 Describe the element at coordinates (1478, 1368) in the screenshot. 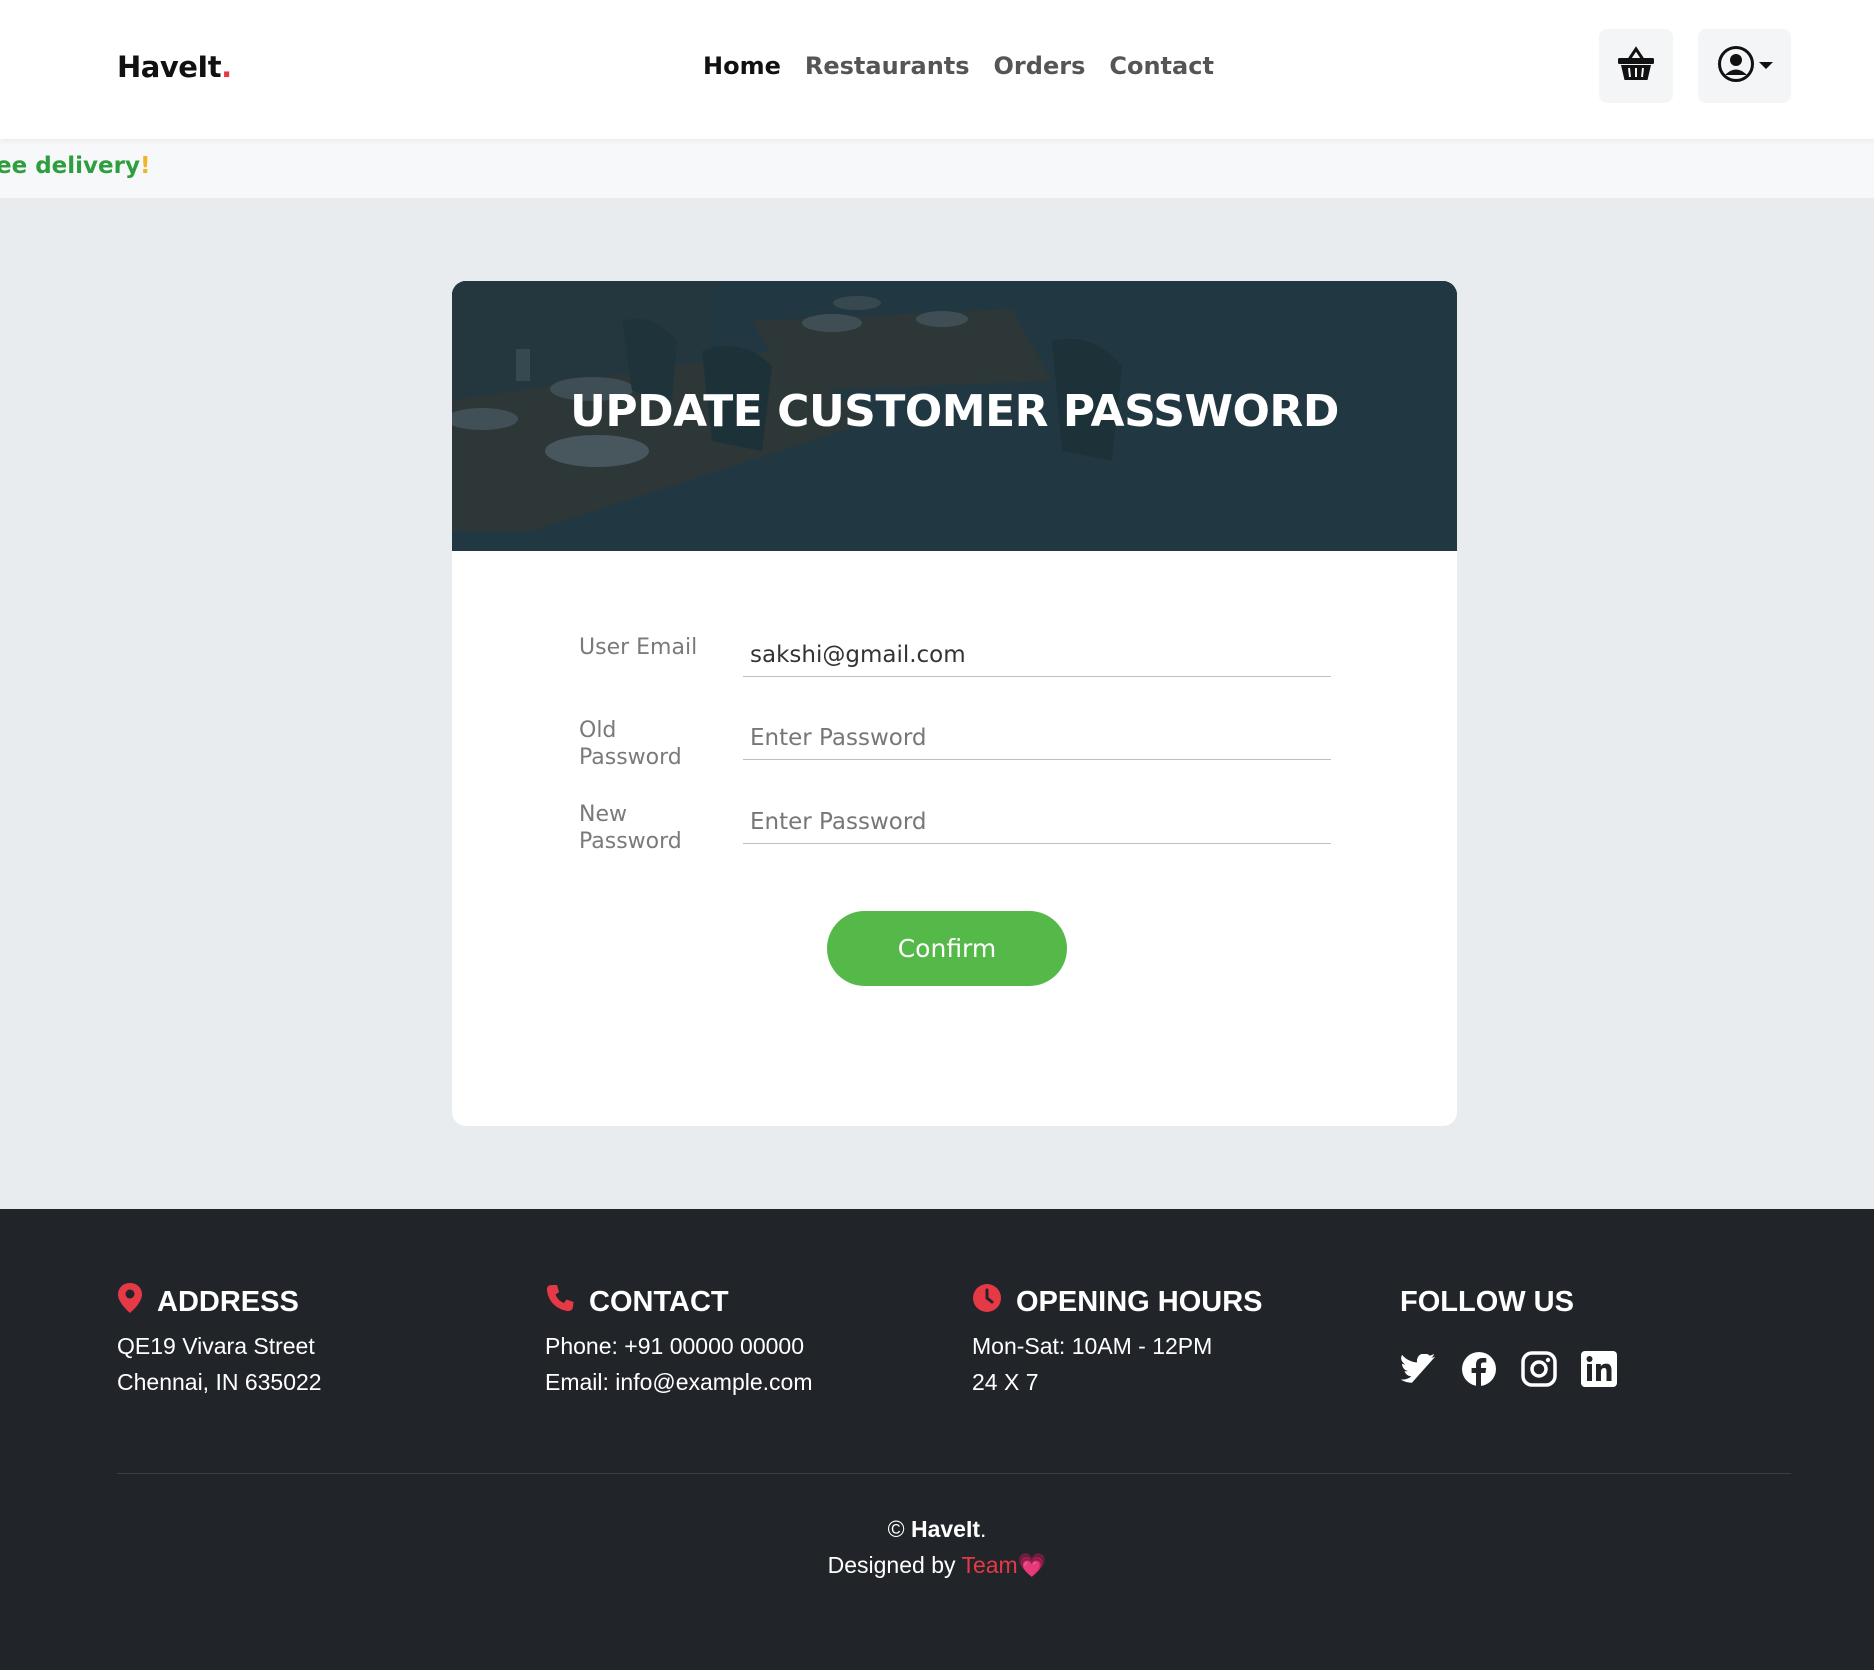

I see `facebook-icon` at that location.